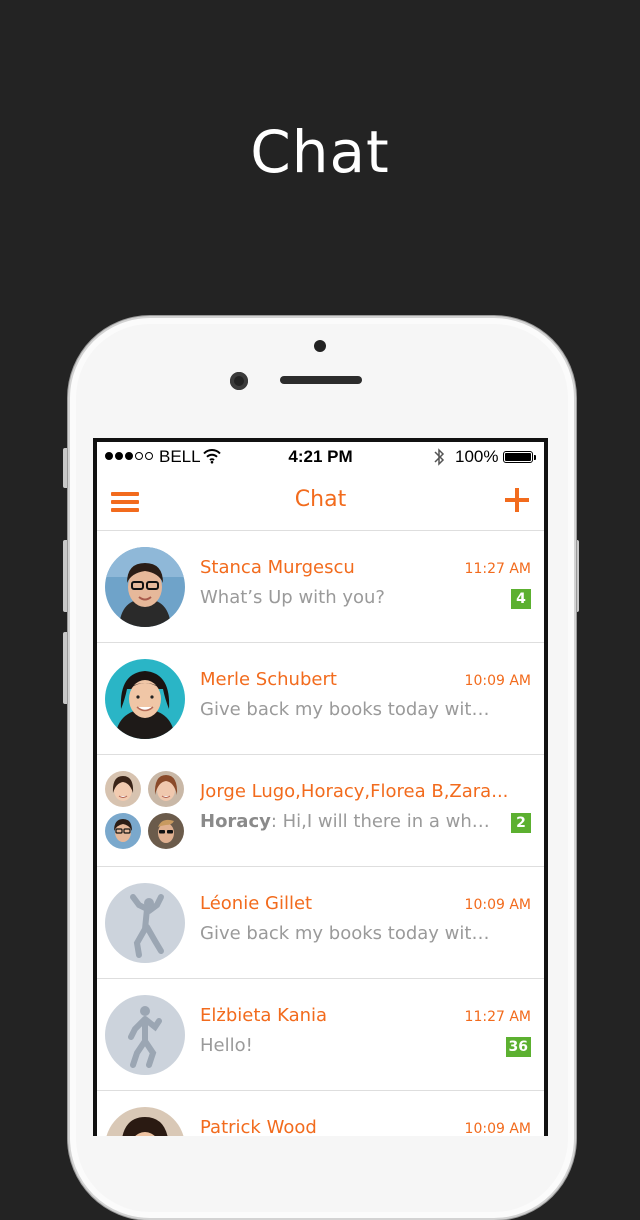 The width and height of the screenshot is (640, 1220). Describe the element at coordinates (268, 679) in the screenshot. I see `chat-name: Merle Schubert` at that location.